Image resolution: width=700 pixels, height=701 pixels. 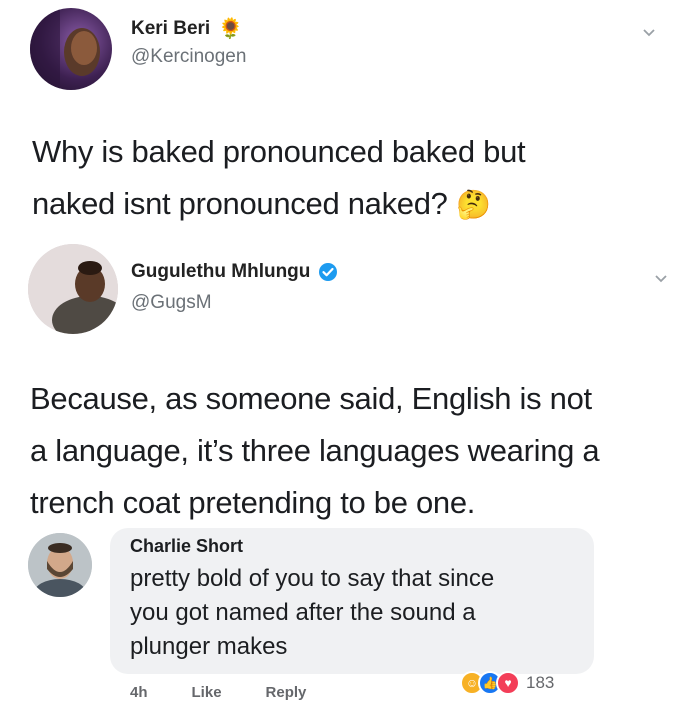 I want to click on tweet1-author-name: Keri Beri 🌻, so click(x=187, y=28).